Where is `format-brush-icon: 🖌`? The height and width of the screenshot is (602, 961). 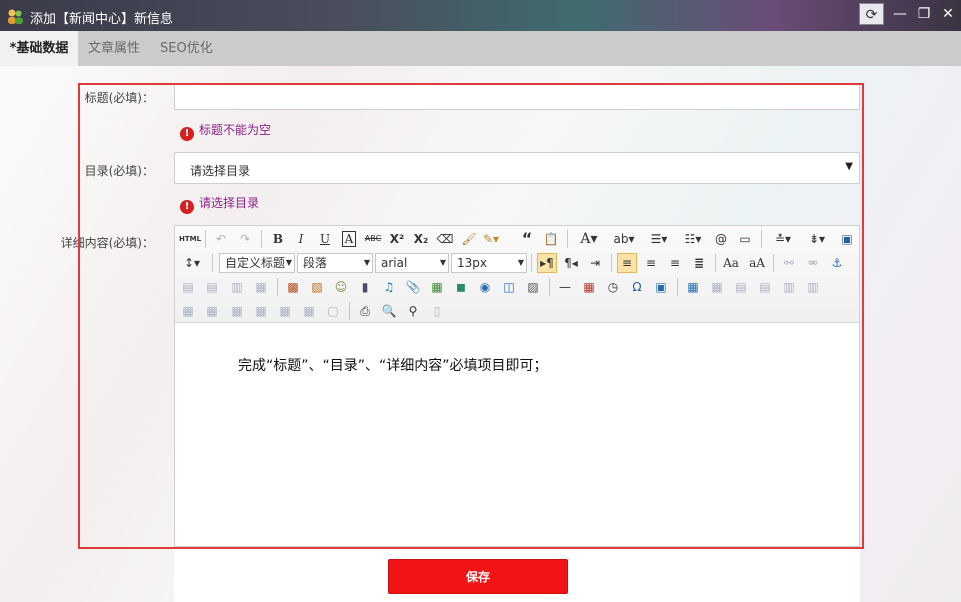
format-brush-icon: 🖌 is located at coordinates (469, 239).